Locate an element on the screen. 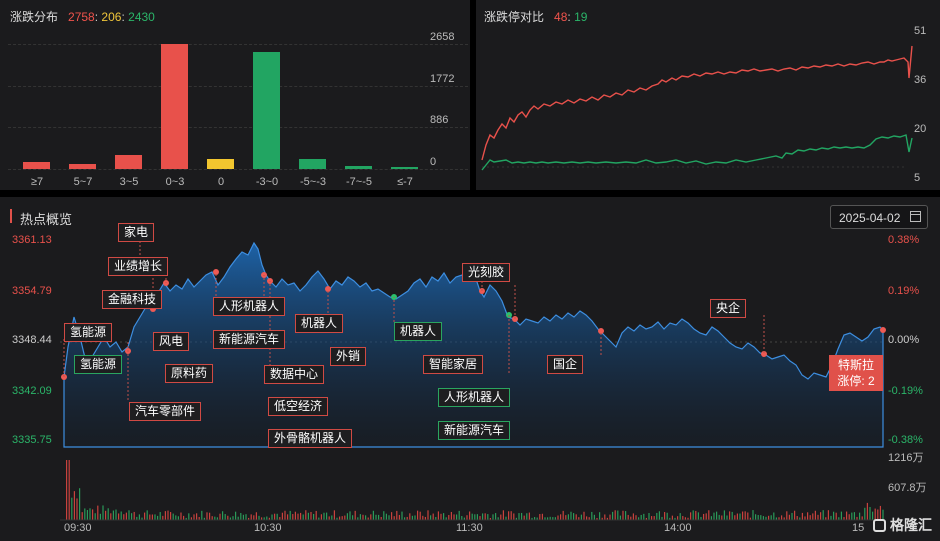 The width and height of the screenshot is (940, 541). hotspot-tag: 家电 is located at coordinates (136, 232).